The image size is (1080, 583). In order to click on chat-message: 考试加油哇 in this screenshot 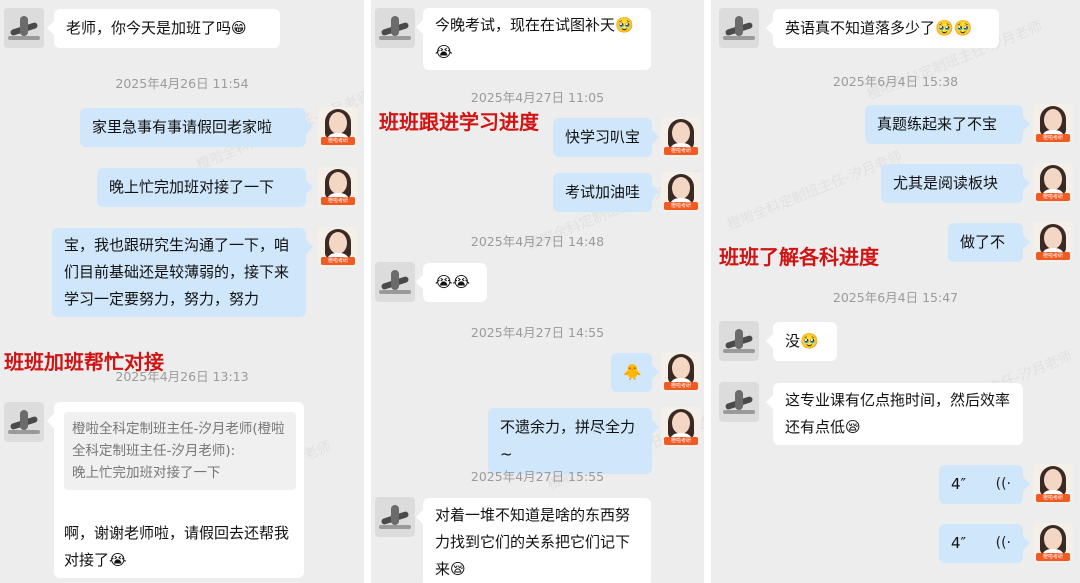, I will do `click(602, 192)`.